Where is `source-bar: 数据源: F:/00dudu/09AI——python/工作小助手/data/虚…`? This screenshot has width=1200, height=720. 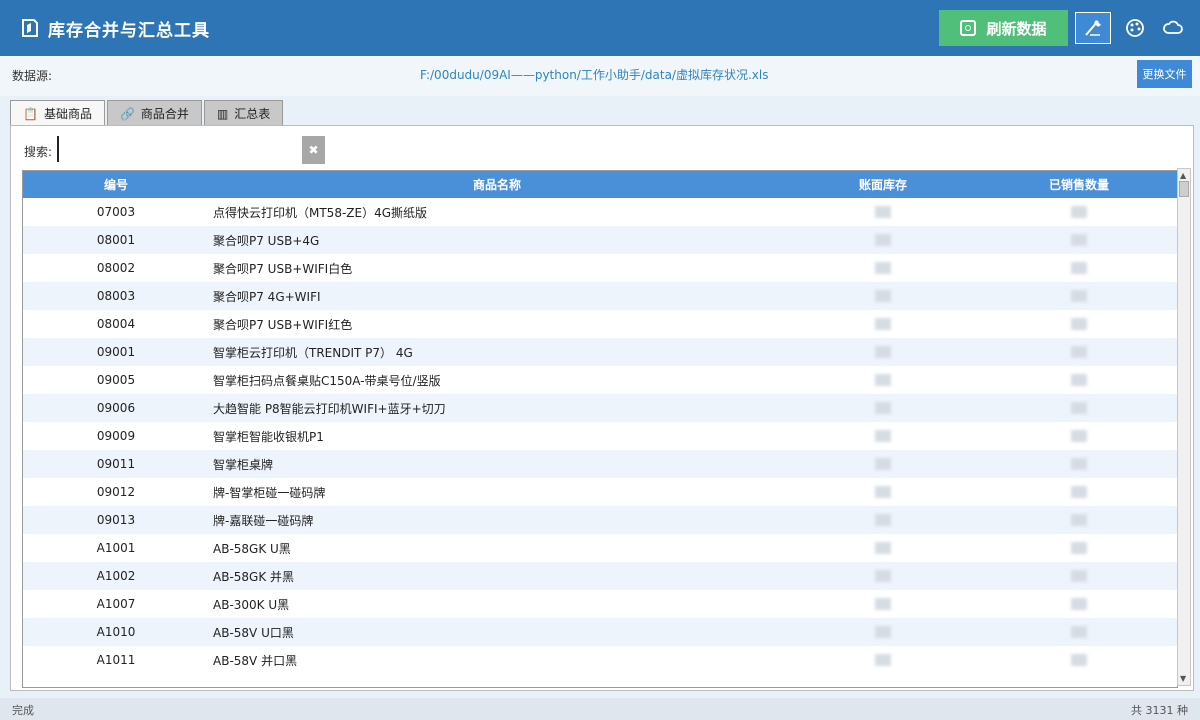
source-bar: 数据源: F:/00dudu/09AI——python/工作小助手/data/虚… is located at coordinates (600, 76).